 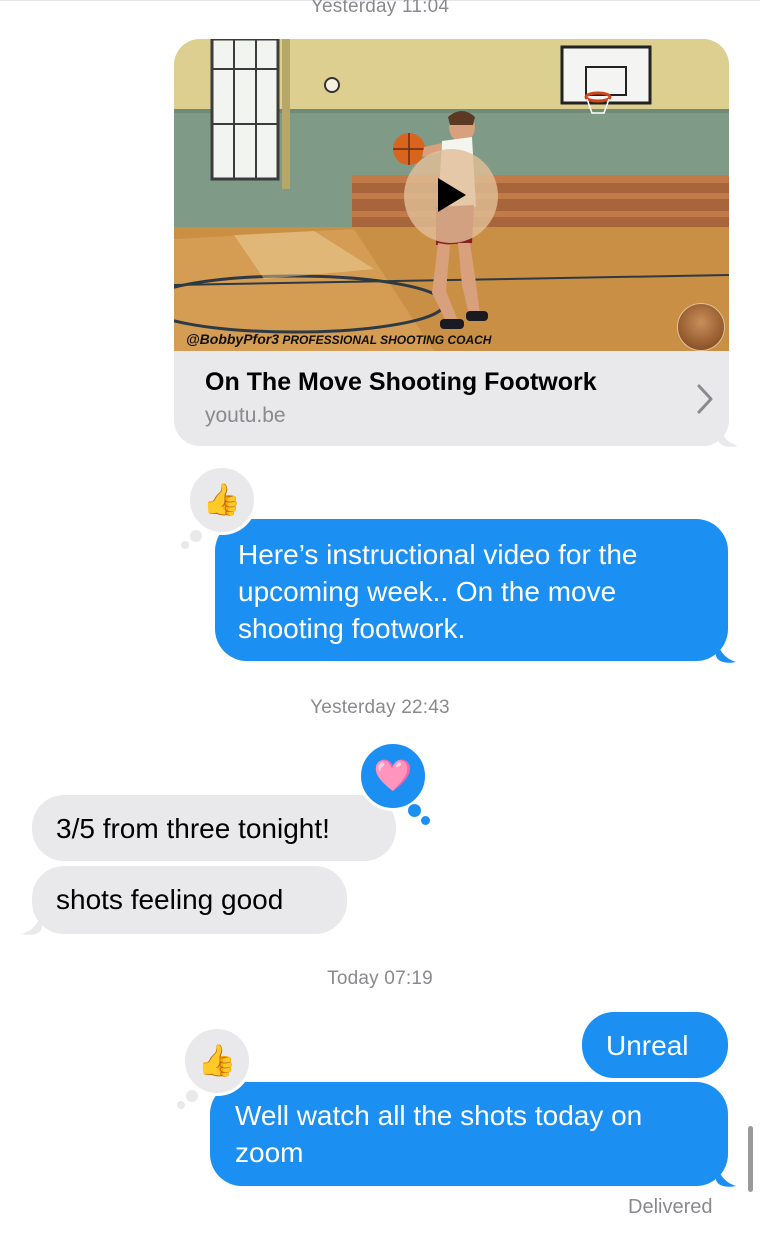 I want to click on channel-watermark: @BobbyPfor3 PROFESSIONAL SHOOTING COACH, so click(x=338, y=339).